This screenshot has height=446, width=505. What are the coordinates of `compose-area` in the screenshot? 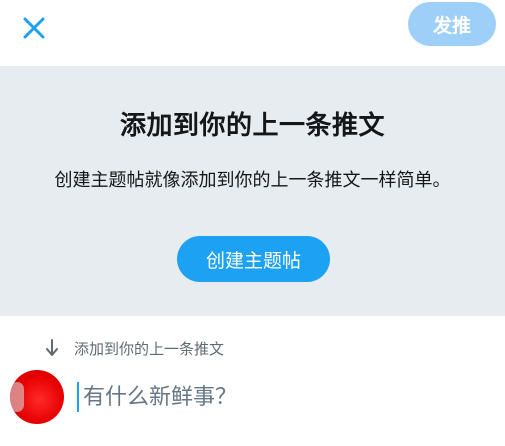 It's located at (282, 397).